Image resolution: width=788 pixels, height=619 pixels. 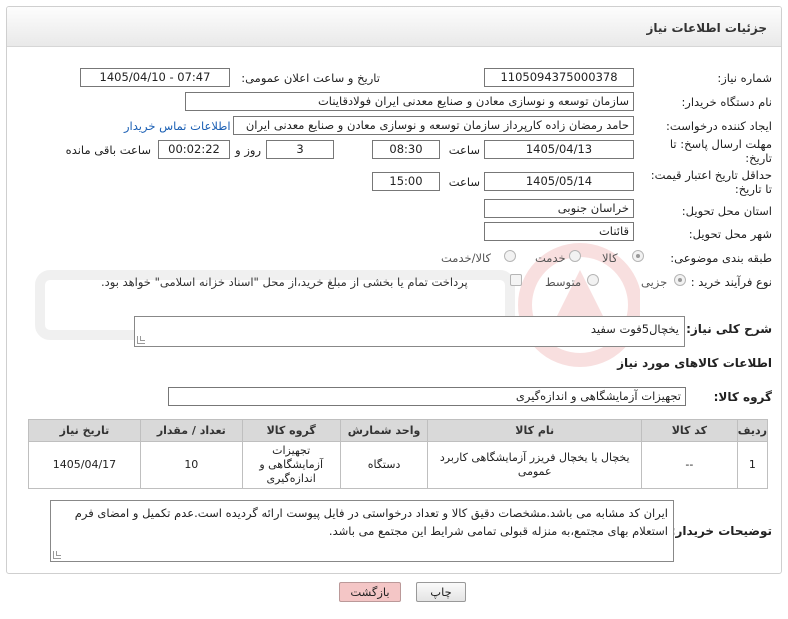 I want to click on col-date: تاریخ نیاز, so click(x=84, y=430).